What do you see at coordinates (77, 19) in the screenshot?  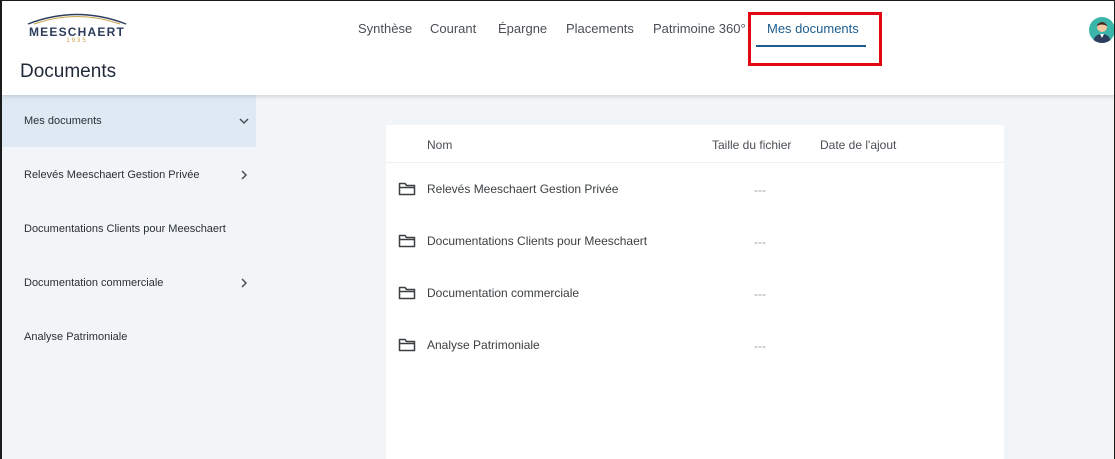 I see `logo-arc-icon` at bounding box center [77, 19].